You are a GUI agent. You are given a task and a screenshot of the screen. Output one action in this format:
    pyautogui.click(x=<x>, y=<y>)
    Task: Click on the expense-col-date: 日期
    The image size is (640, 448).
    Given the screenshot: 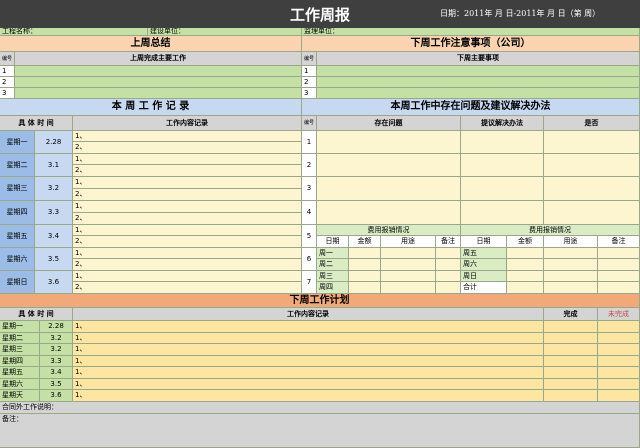 What is the action you would take?
    pyautogui.click(x=484, y=242)
    